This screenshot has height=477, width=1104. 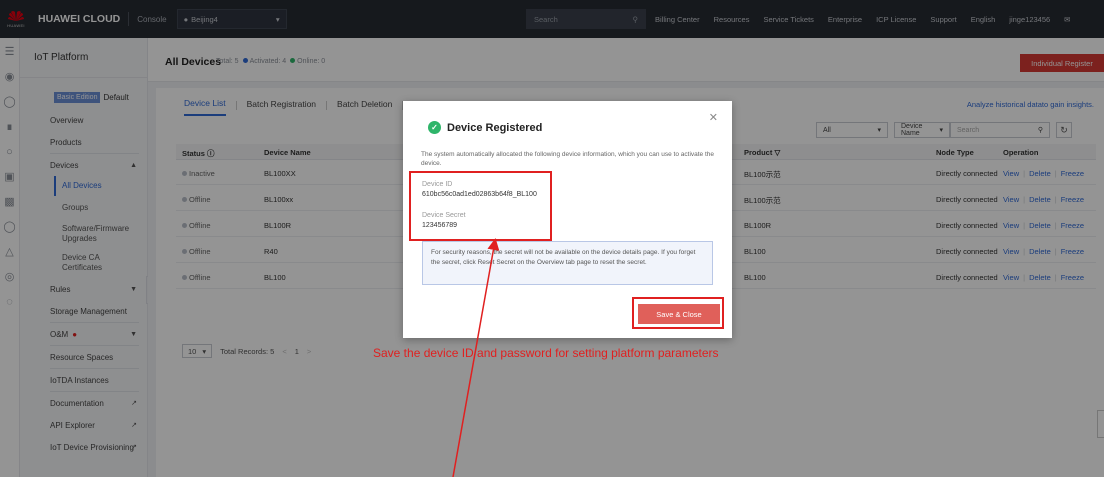 What do you see at coordinates (713, 117) in the screenshot?
I see `close-icon: ✕` at bounding box center [713, 117].